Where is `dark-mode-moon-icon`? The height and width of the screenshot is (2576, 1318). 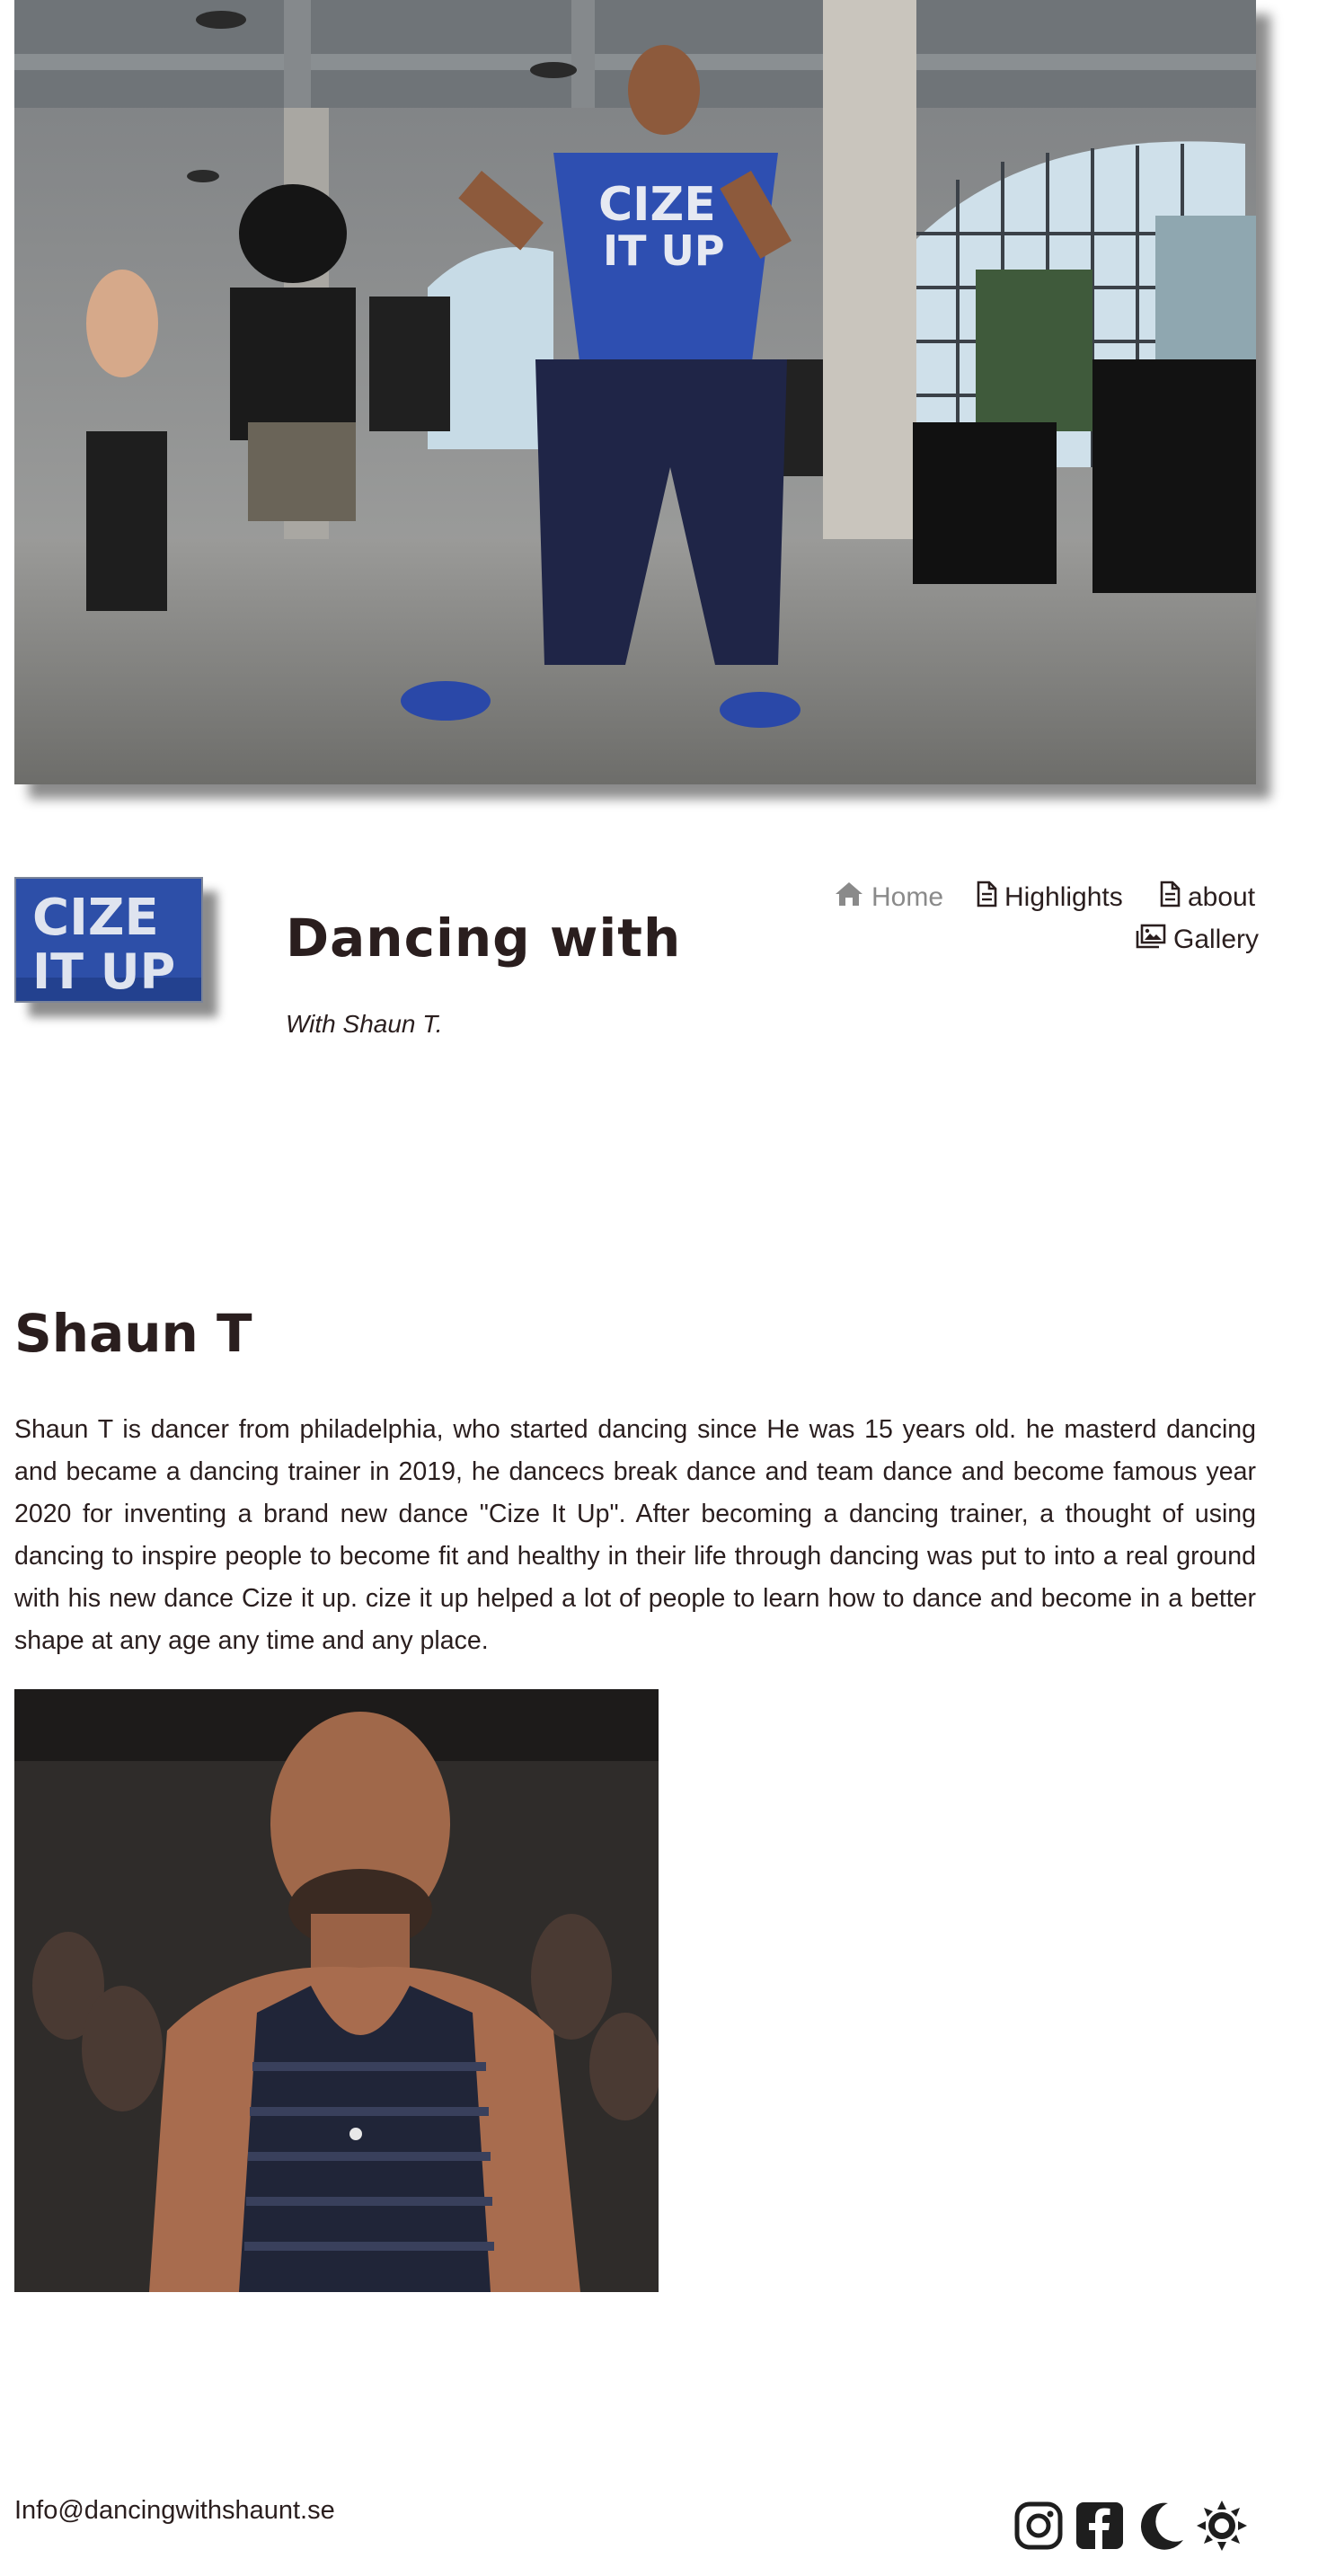 dark-mode-moon-icon is located at coordinates (1161, 2526).